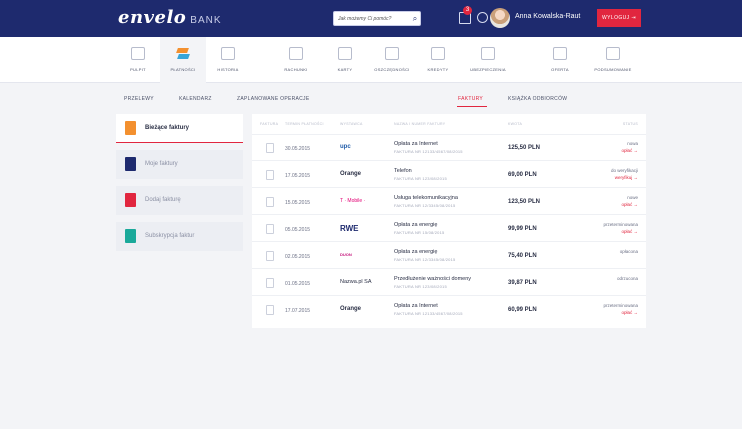 The width and height of the screenshot is (742, 429). What do you see at coordinates (624, 170) in the screenshot?
I see `status-badge: do weryfikacji` at bounding box center [624, 170].